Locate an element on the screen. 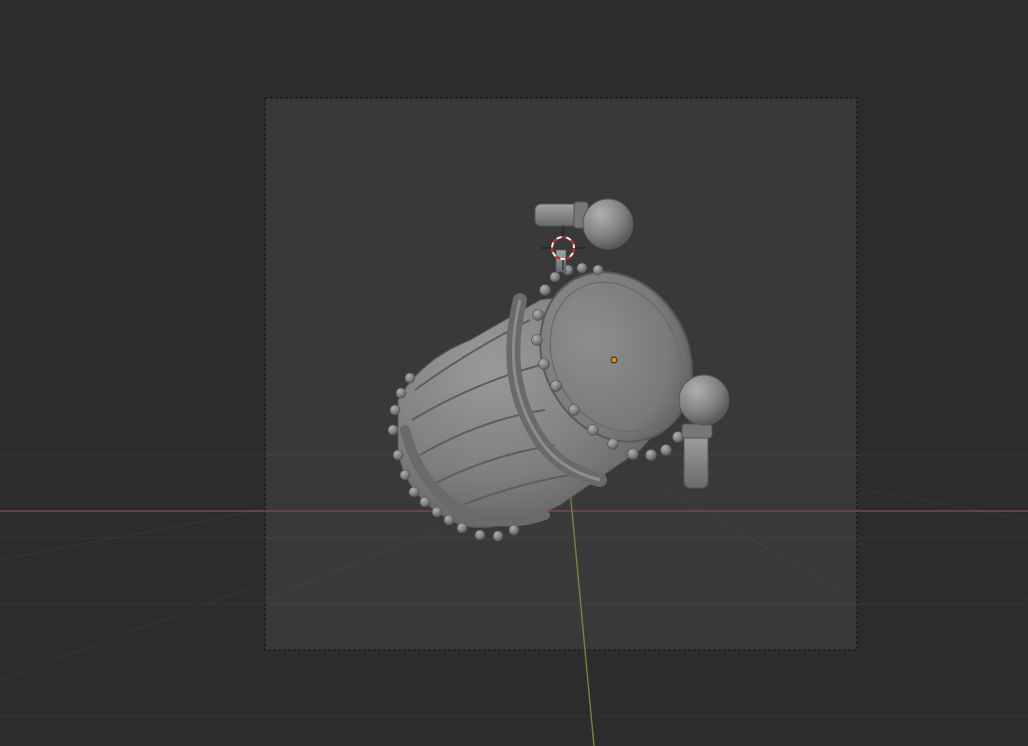 Image resolution: width=1028 pixels, height=746 pixels. side-tap-ball is located at coordinates (704, 400).